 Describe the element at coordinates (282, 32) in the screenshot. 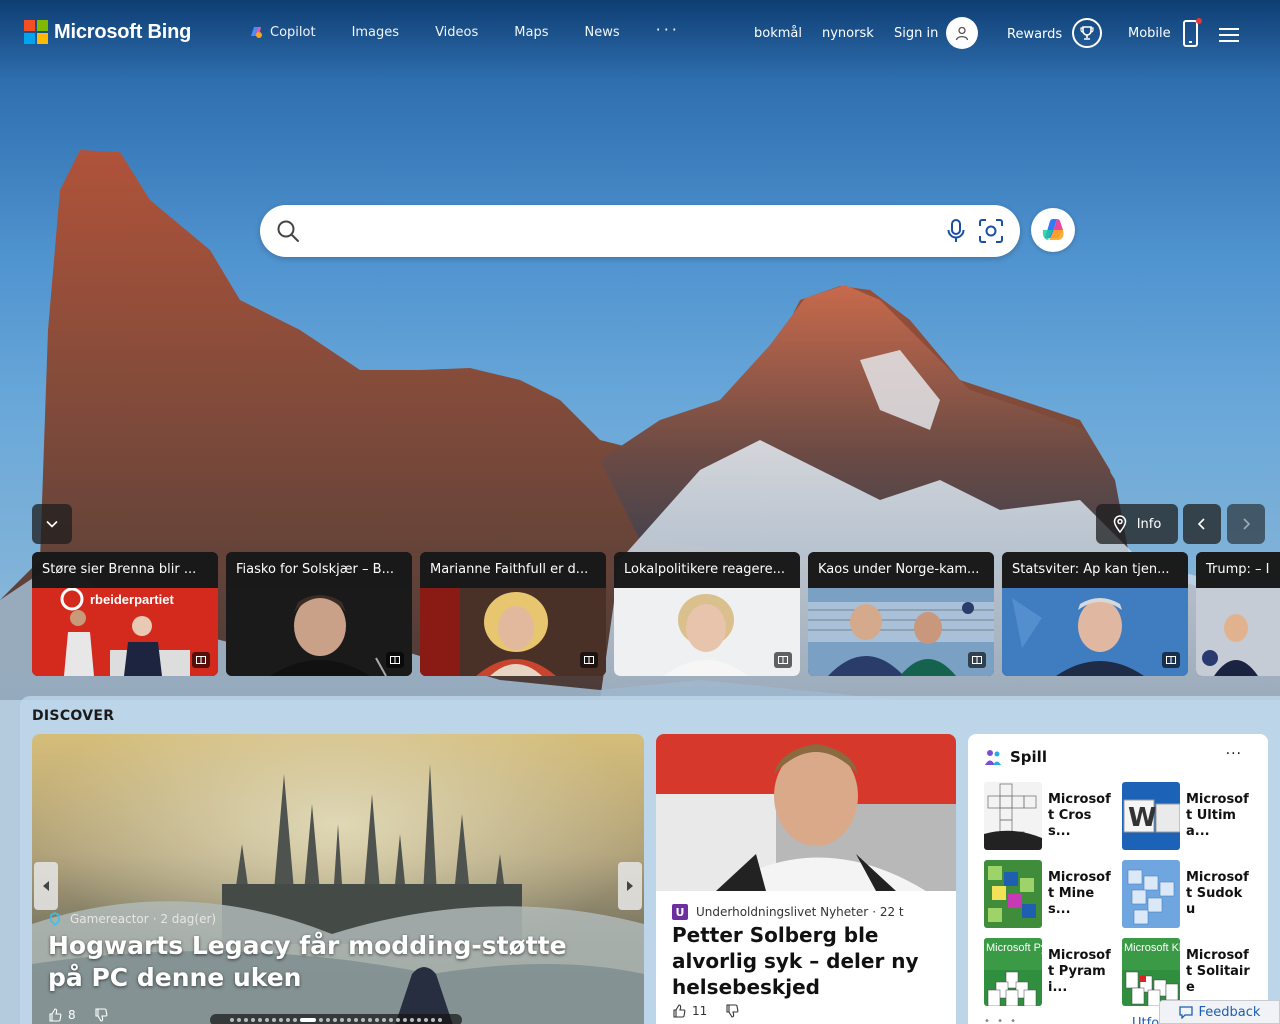

I see `nav-copilot: Copilot` at that location.